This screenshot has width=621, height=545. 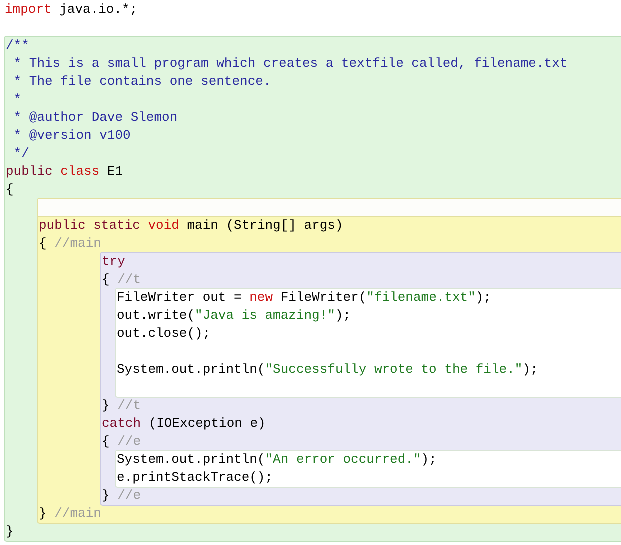 What do you see at coordinates (277, 460) in the screenshot?
I see `code-line: System.out.println("An error occurred.");` at bounding box center [277, 460].